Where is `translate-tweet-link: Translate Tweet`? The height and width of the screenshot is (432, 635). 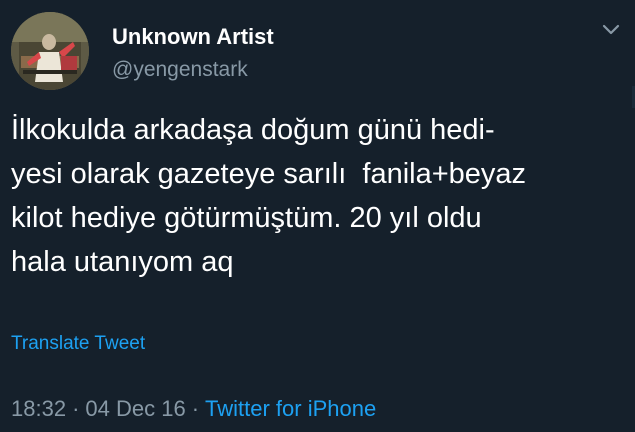 translate-tweet-link: Translate Tweet is located at coordinates (78, 344).